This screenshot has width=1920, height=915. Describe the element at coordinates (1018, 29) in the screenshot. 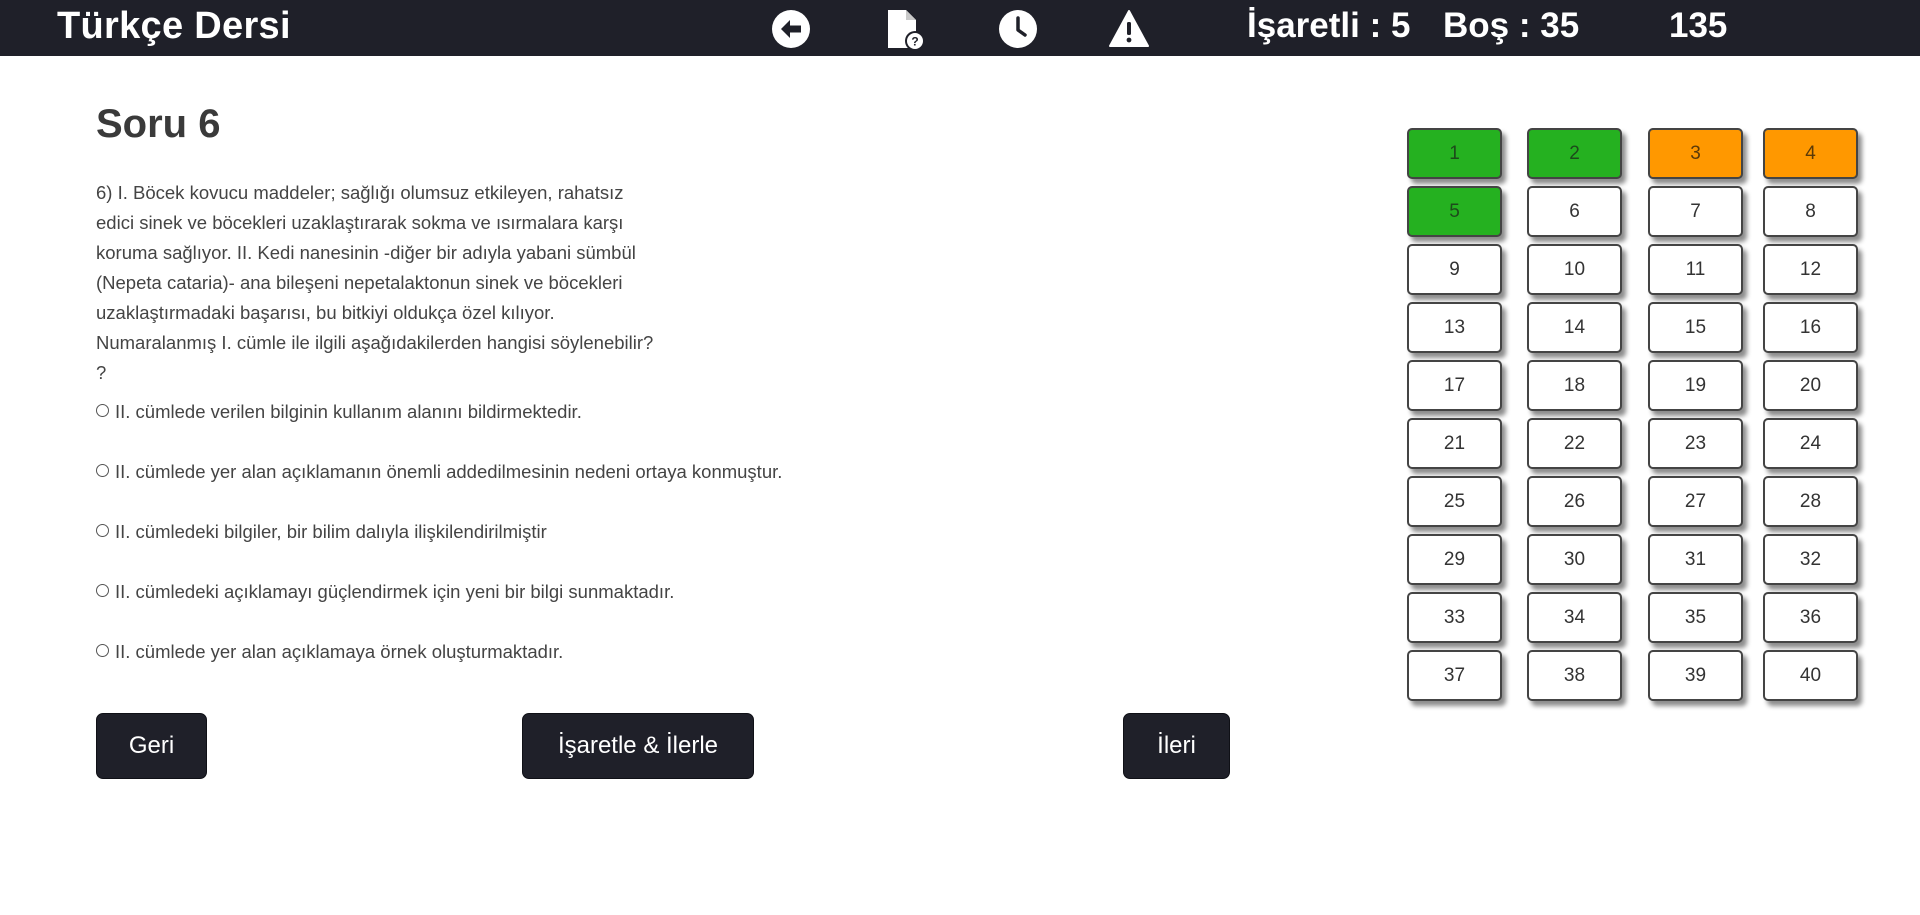

I see `clock-icon` at that location.